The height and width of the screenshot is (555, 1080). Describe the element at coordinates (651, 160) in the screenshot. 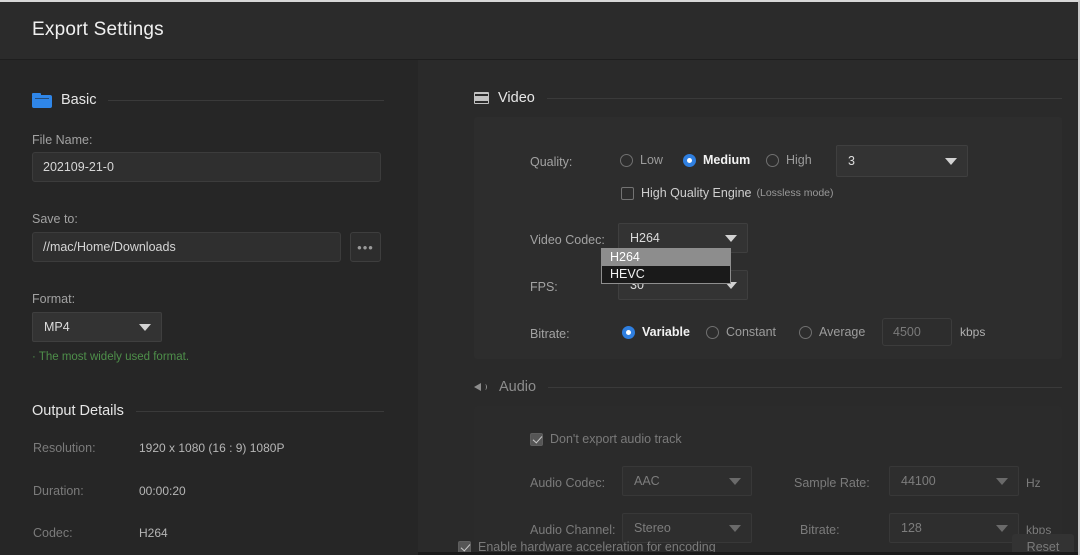

I see `quality-radio-low-label: Low` at that location.